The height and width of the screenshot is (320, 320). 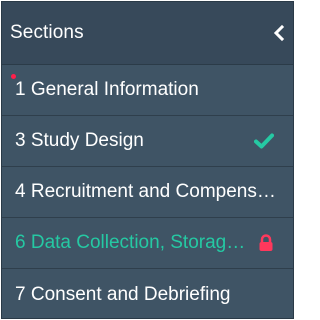 I want to click on section-item-recruitment-and-compensation: 4 Recruitment and Compensation, so click(x=147, y=192).